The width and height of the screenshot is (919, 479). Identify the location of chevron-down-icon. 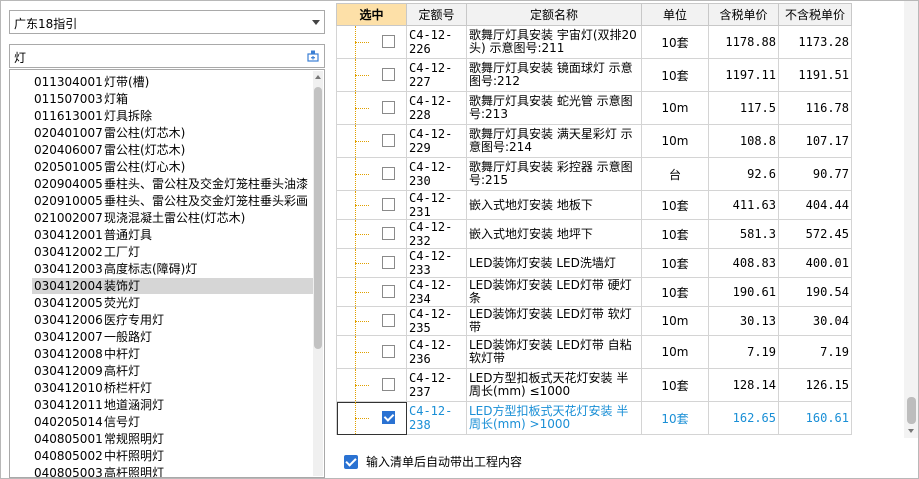
(316, 22).